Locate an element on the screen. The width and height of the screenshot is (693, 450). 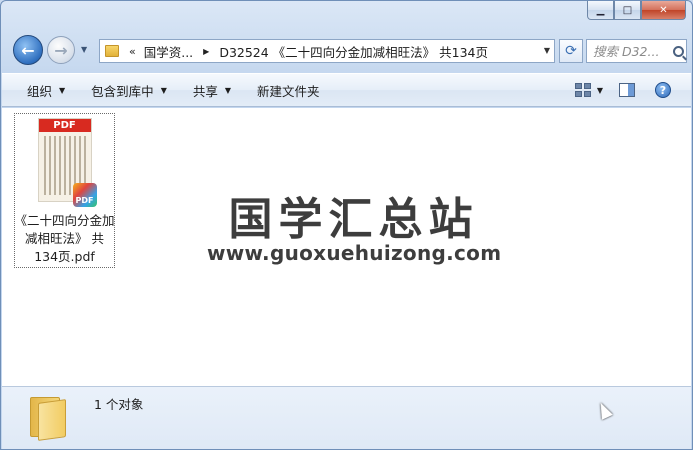
back-button: ← is located at coordinates (28, 50).